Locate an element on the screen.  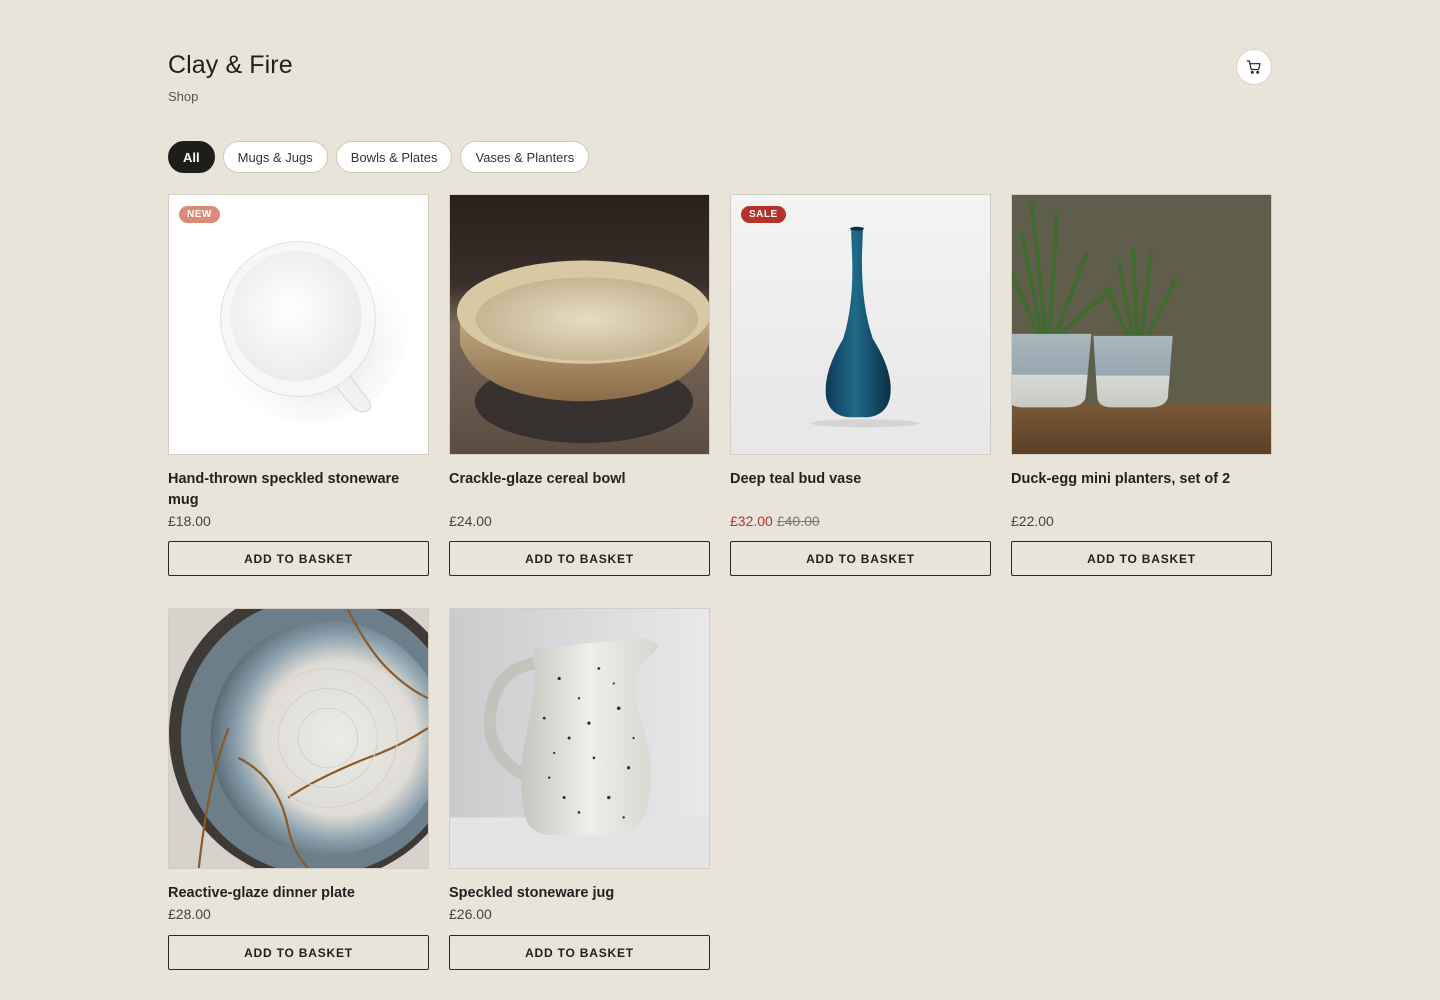
product-price: £26.00 is located at coordinates (470, 914).